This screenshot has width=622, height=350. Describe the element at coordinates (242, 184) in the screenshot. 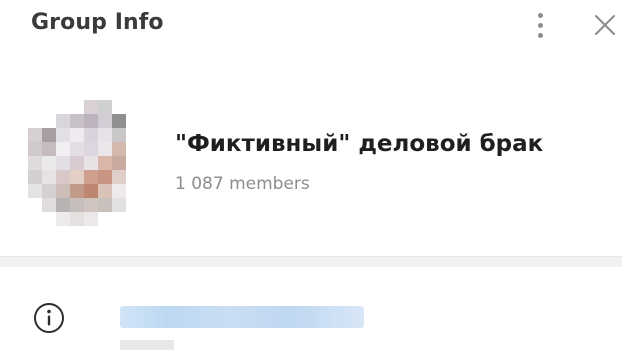

I see `member-count: 1 087 members` at that location.